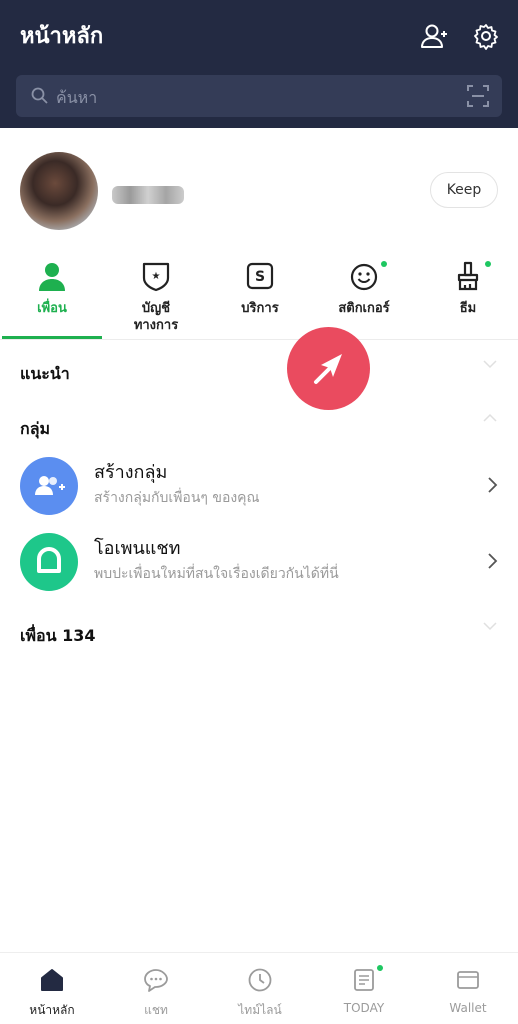  Describe the element at coordinates (52, 308) in the screenshot. I see `tab-label: เพื่อน` at that location.